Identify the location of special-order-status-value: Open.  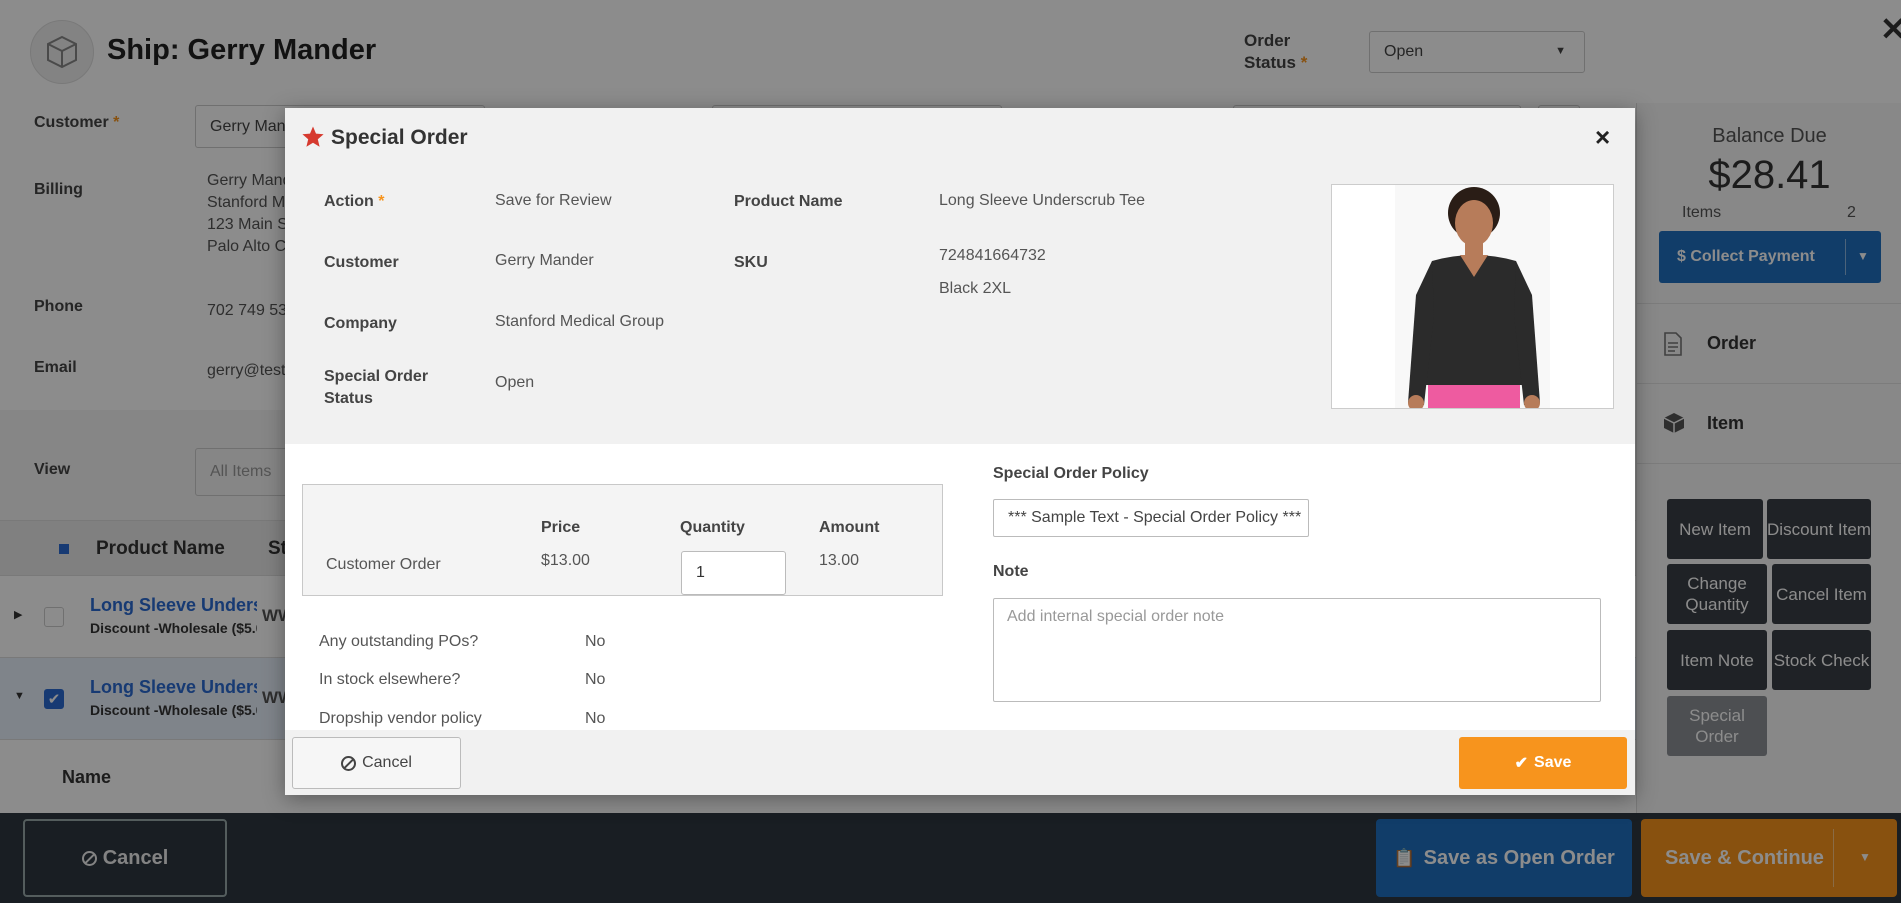
(515, 382).